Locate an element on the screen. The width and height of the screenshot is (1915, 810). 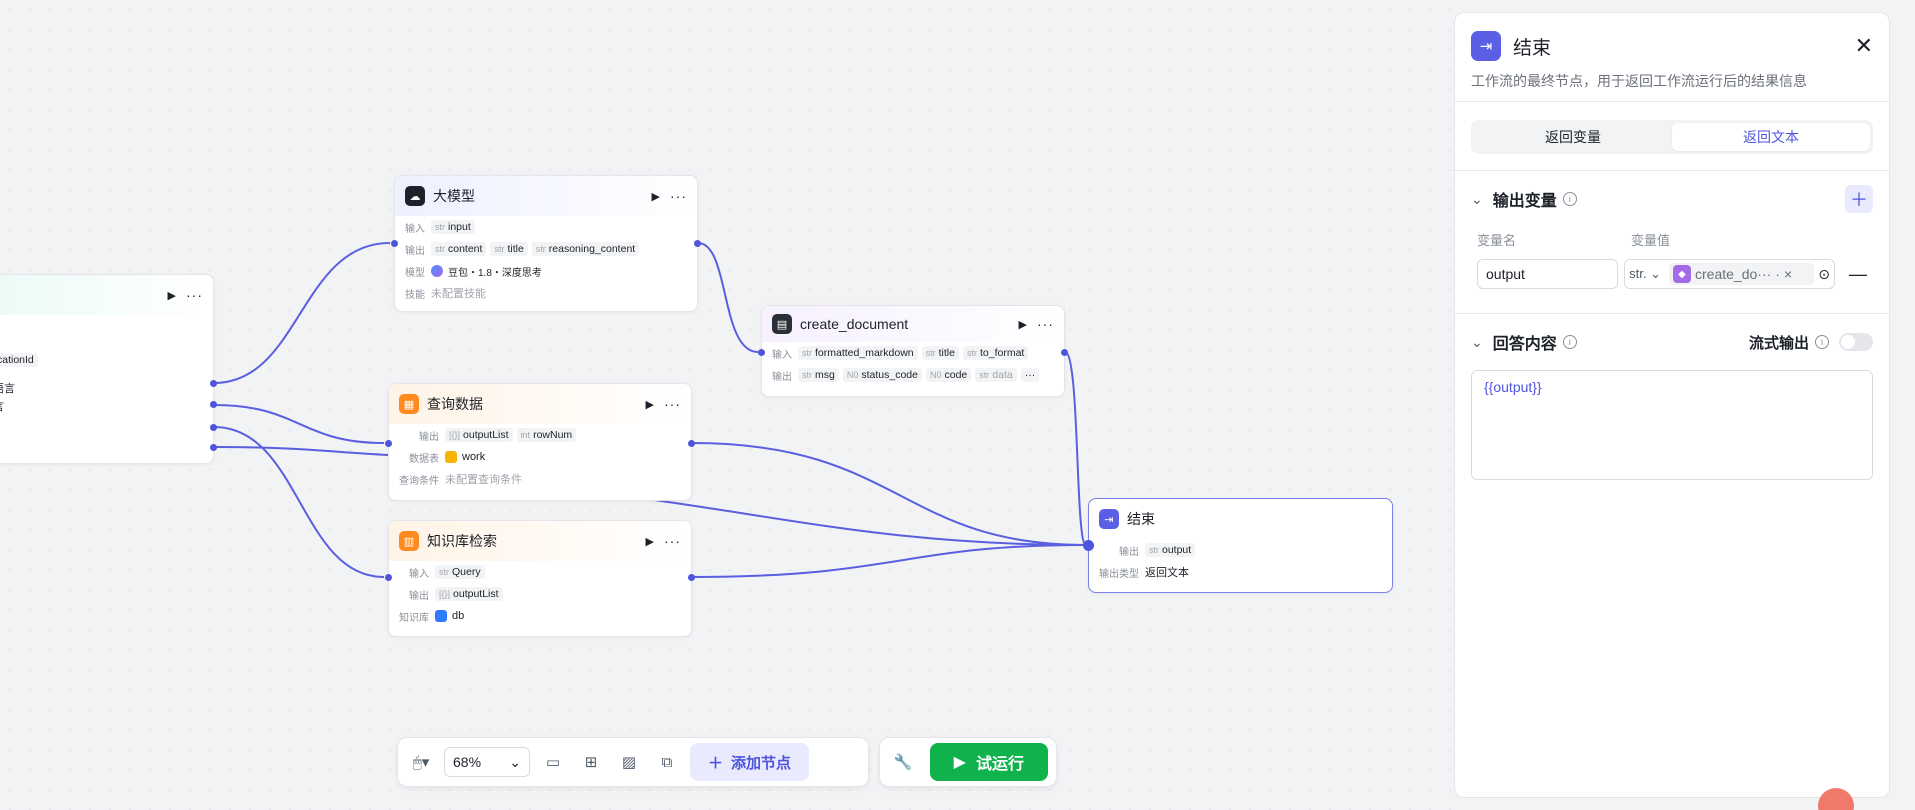
col-value: 变量值 is located at coordinates (1651, 240).